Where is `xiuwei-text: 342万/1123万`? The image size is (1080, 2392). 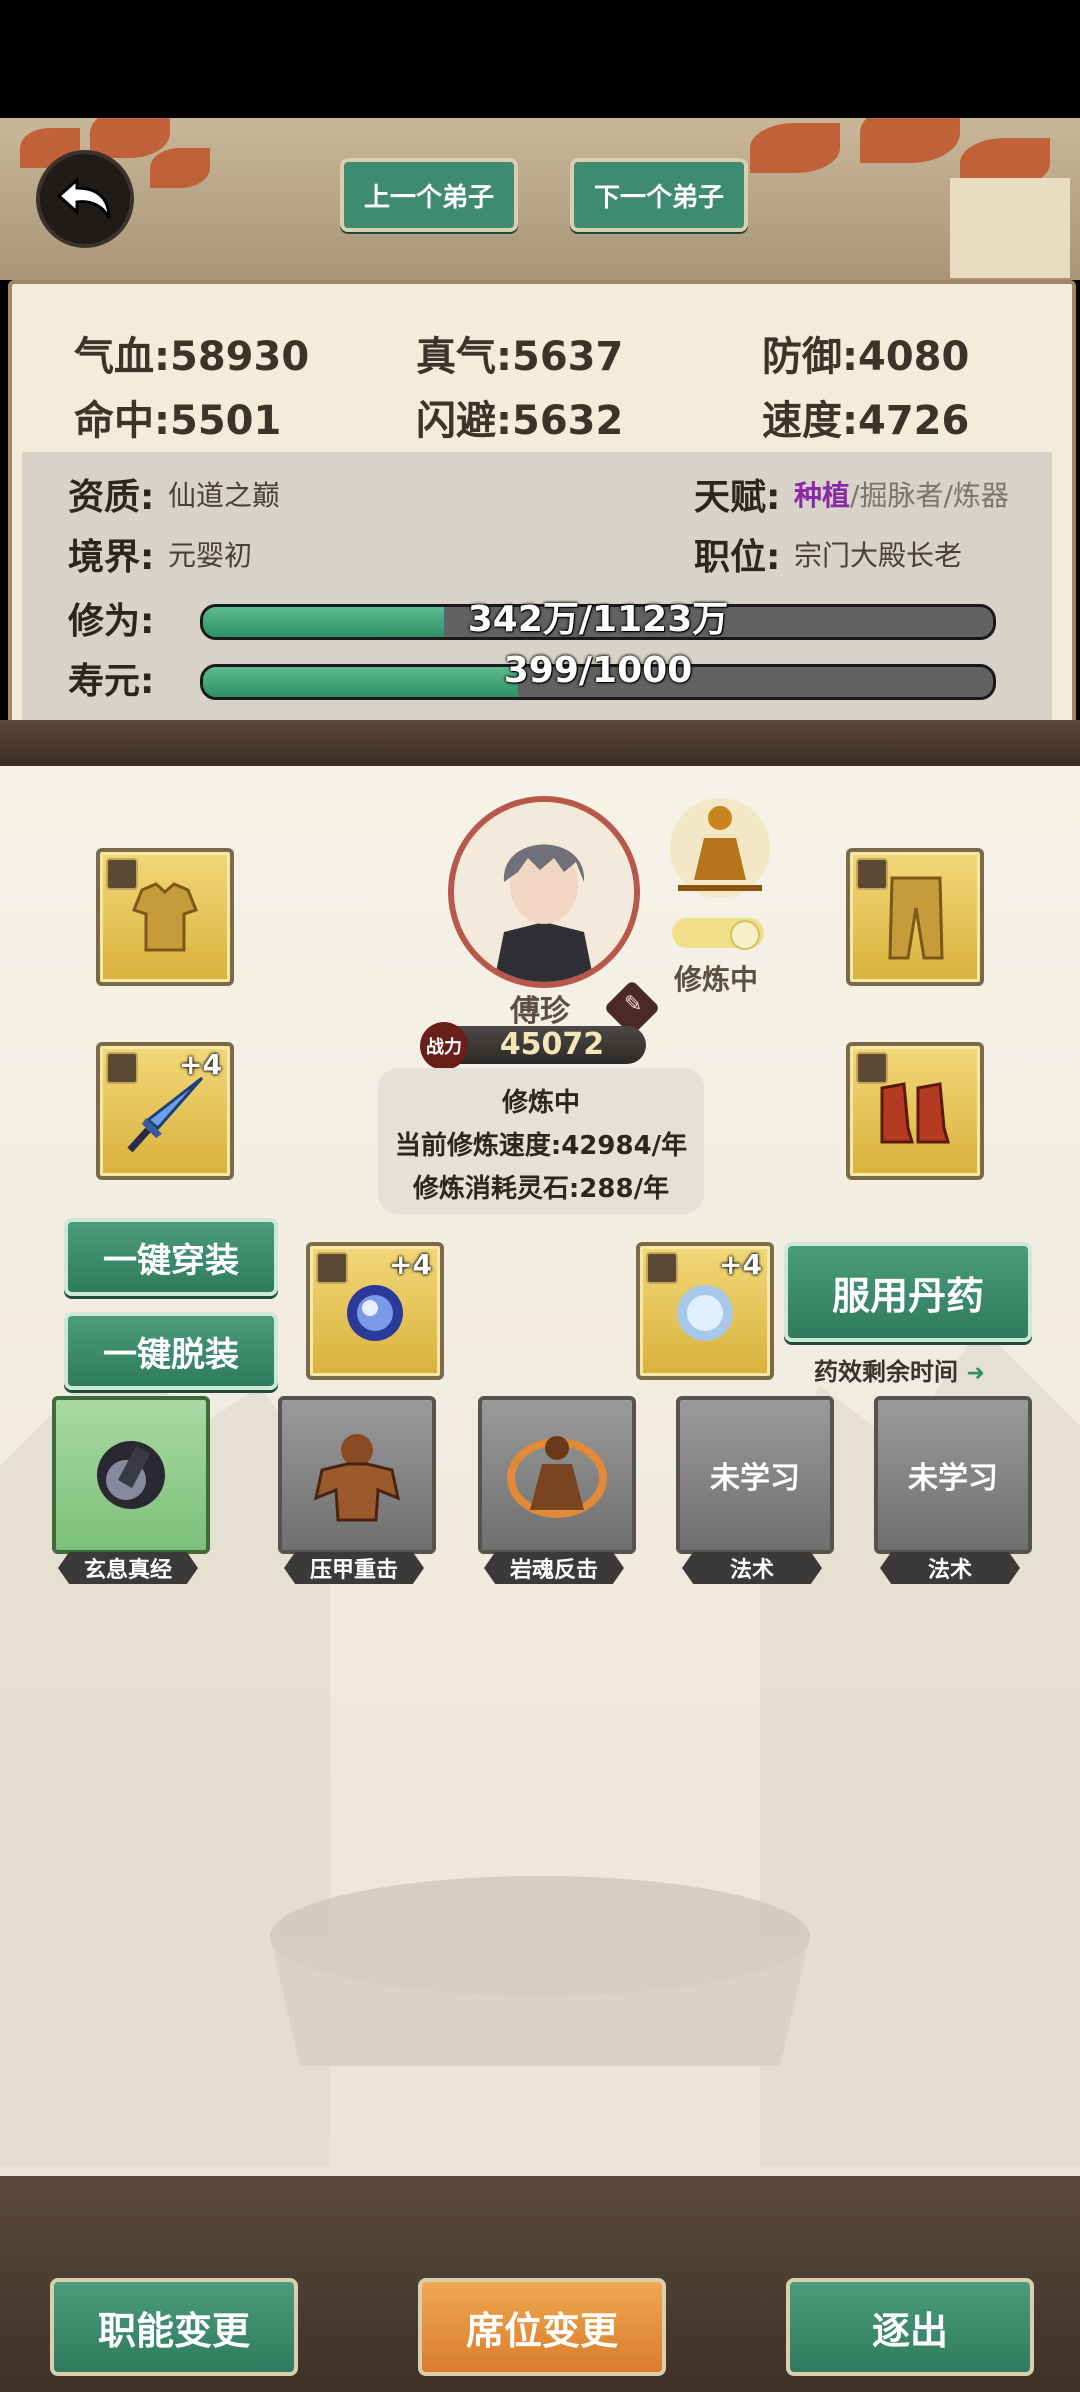
xiuwei-text: 342万/1123万 is located at coordinates (598, 619).